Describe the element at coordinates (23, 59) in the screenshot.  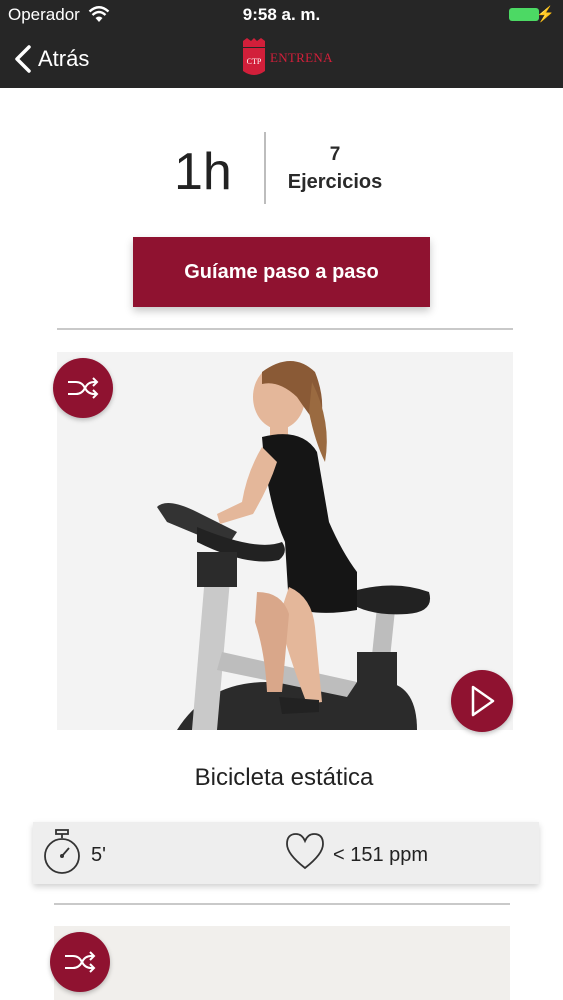
I see `chevron-left-icon` at that location.